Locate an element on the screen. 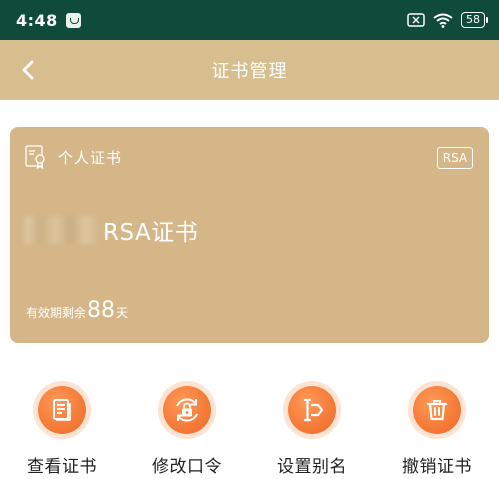  algorithm-badge: RSA is located at coordinates (455, 158).